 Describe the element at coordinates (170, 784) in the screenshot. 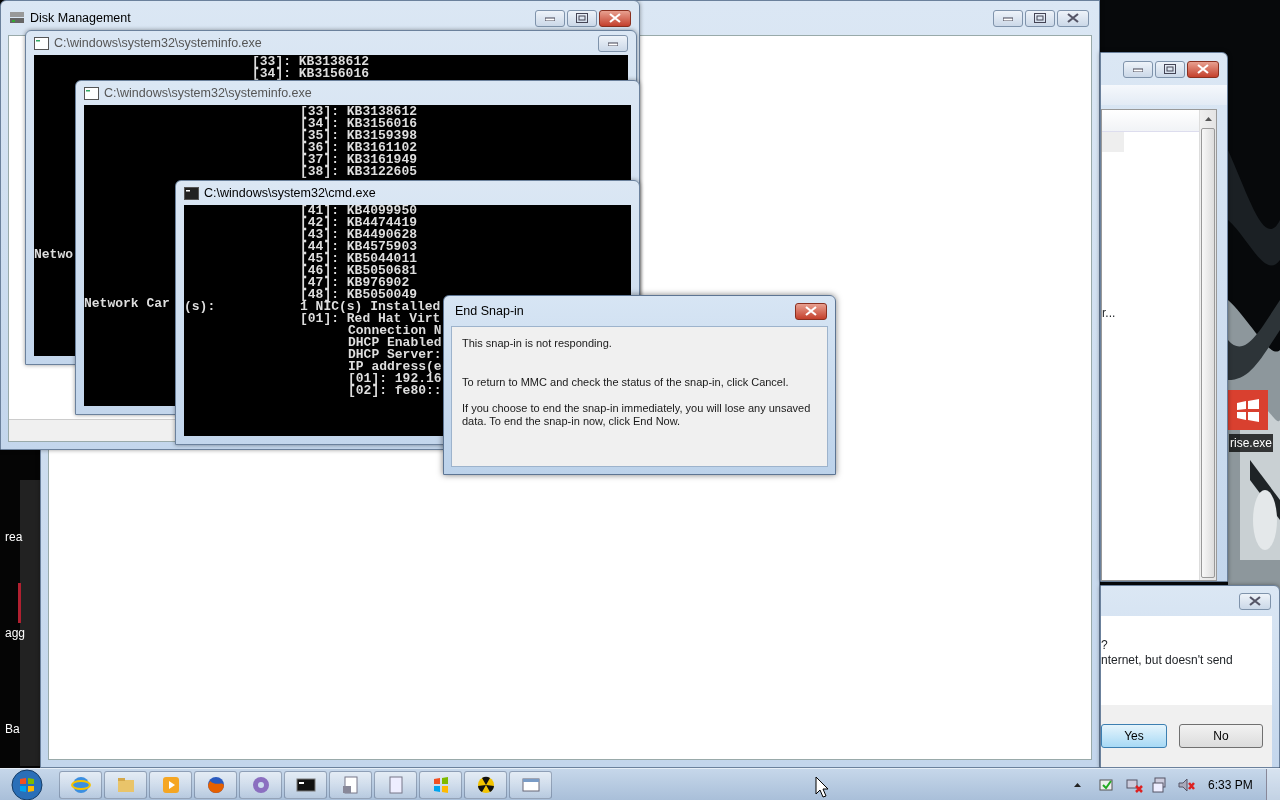

I see `play-icon` at that location.